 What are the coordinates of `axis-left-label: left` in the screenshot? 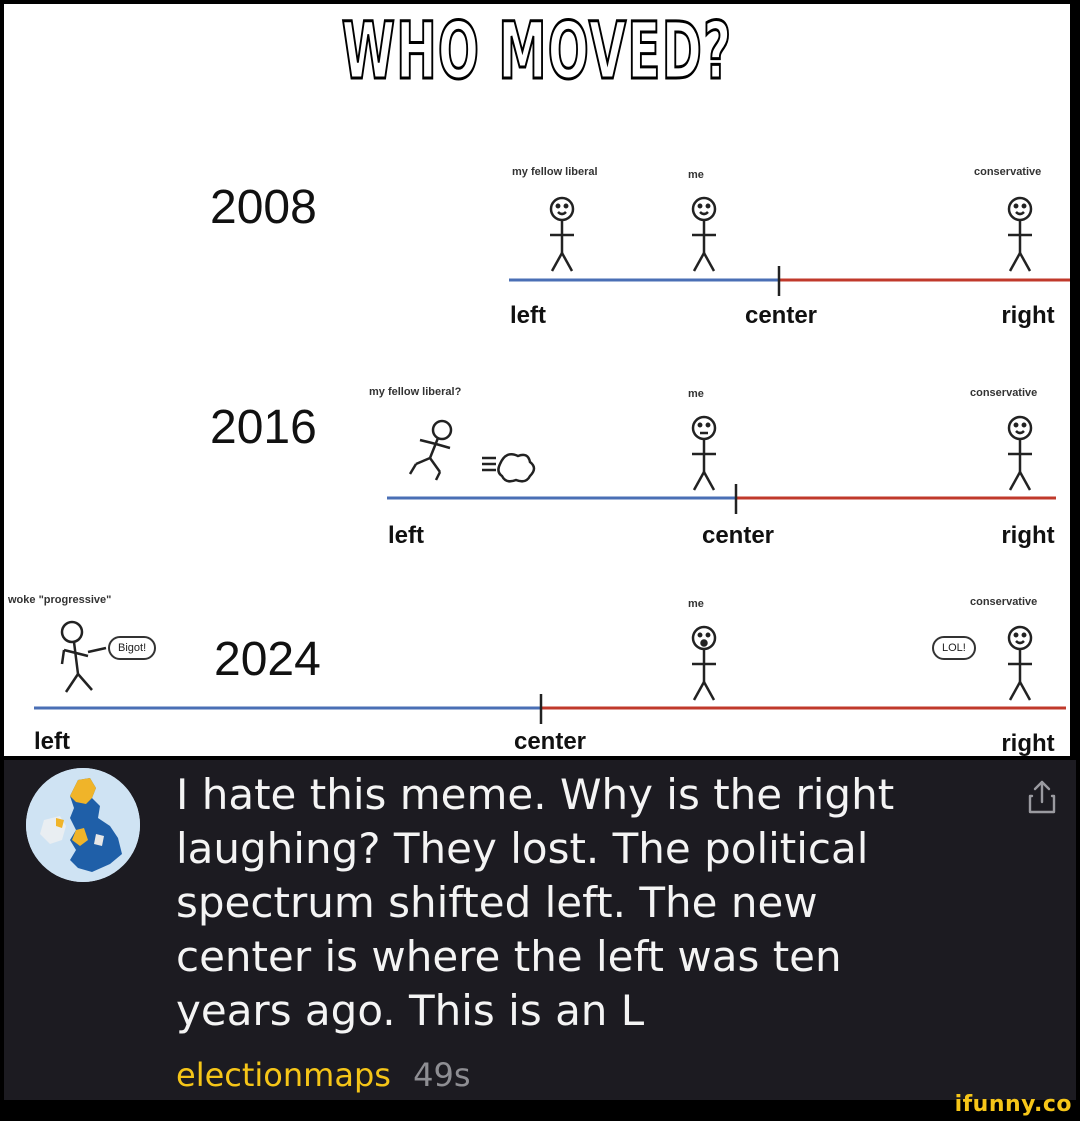 It's located at (52, 741).